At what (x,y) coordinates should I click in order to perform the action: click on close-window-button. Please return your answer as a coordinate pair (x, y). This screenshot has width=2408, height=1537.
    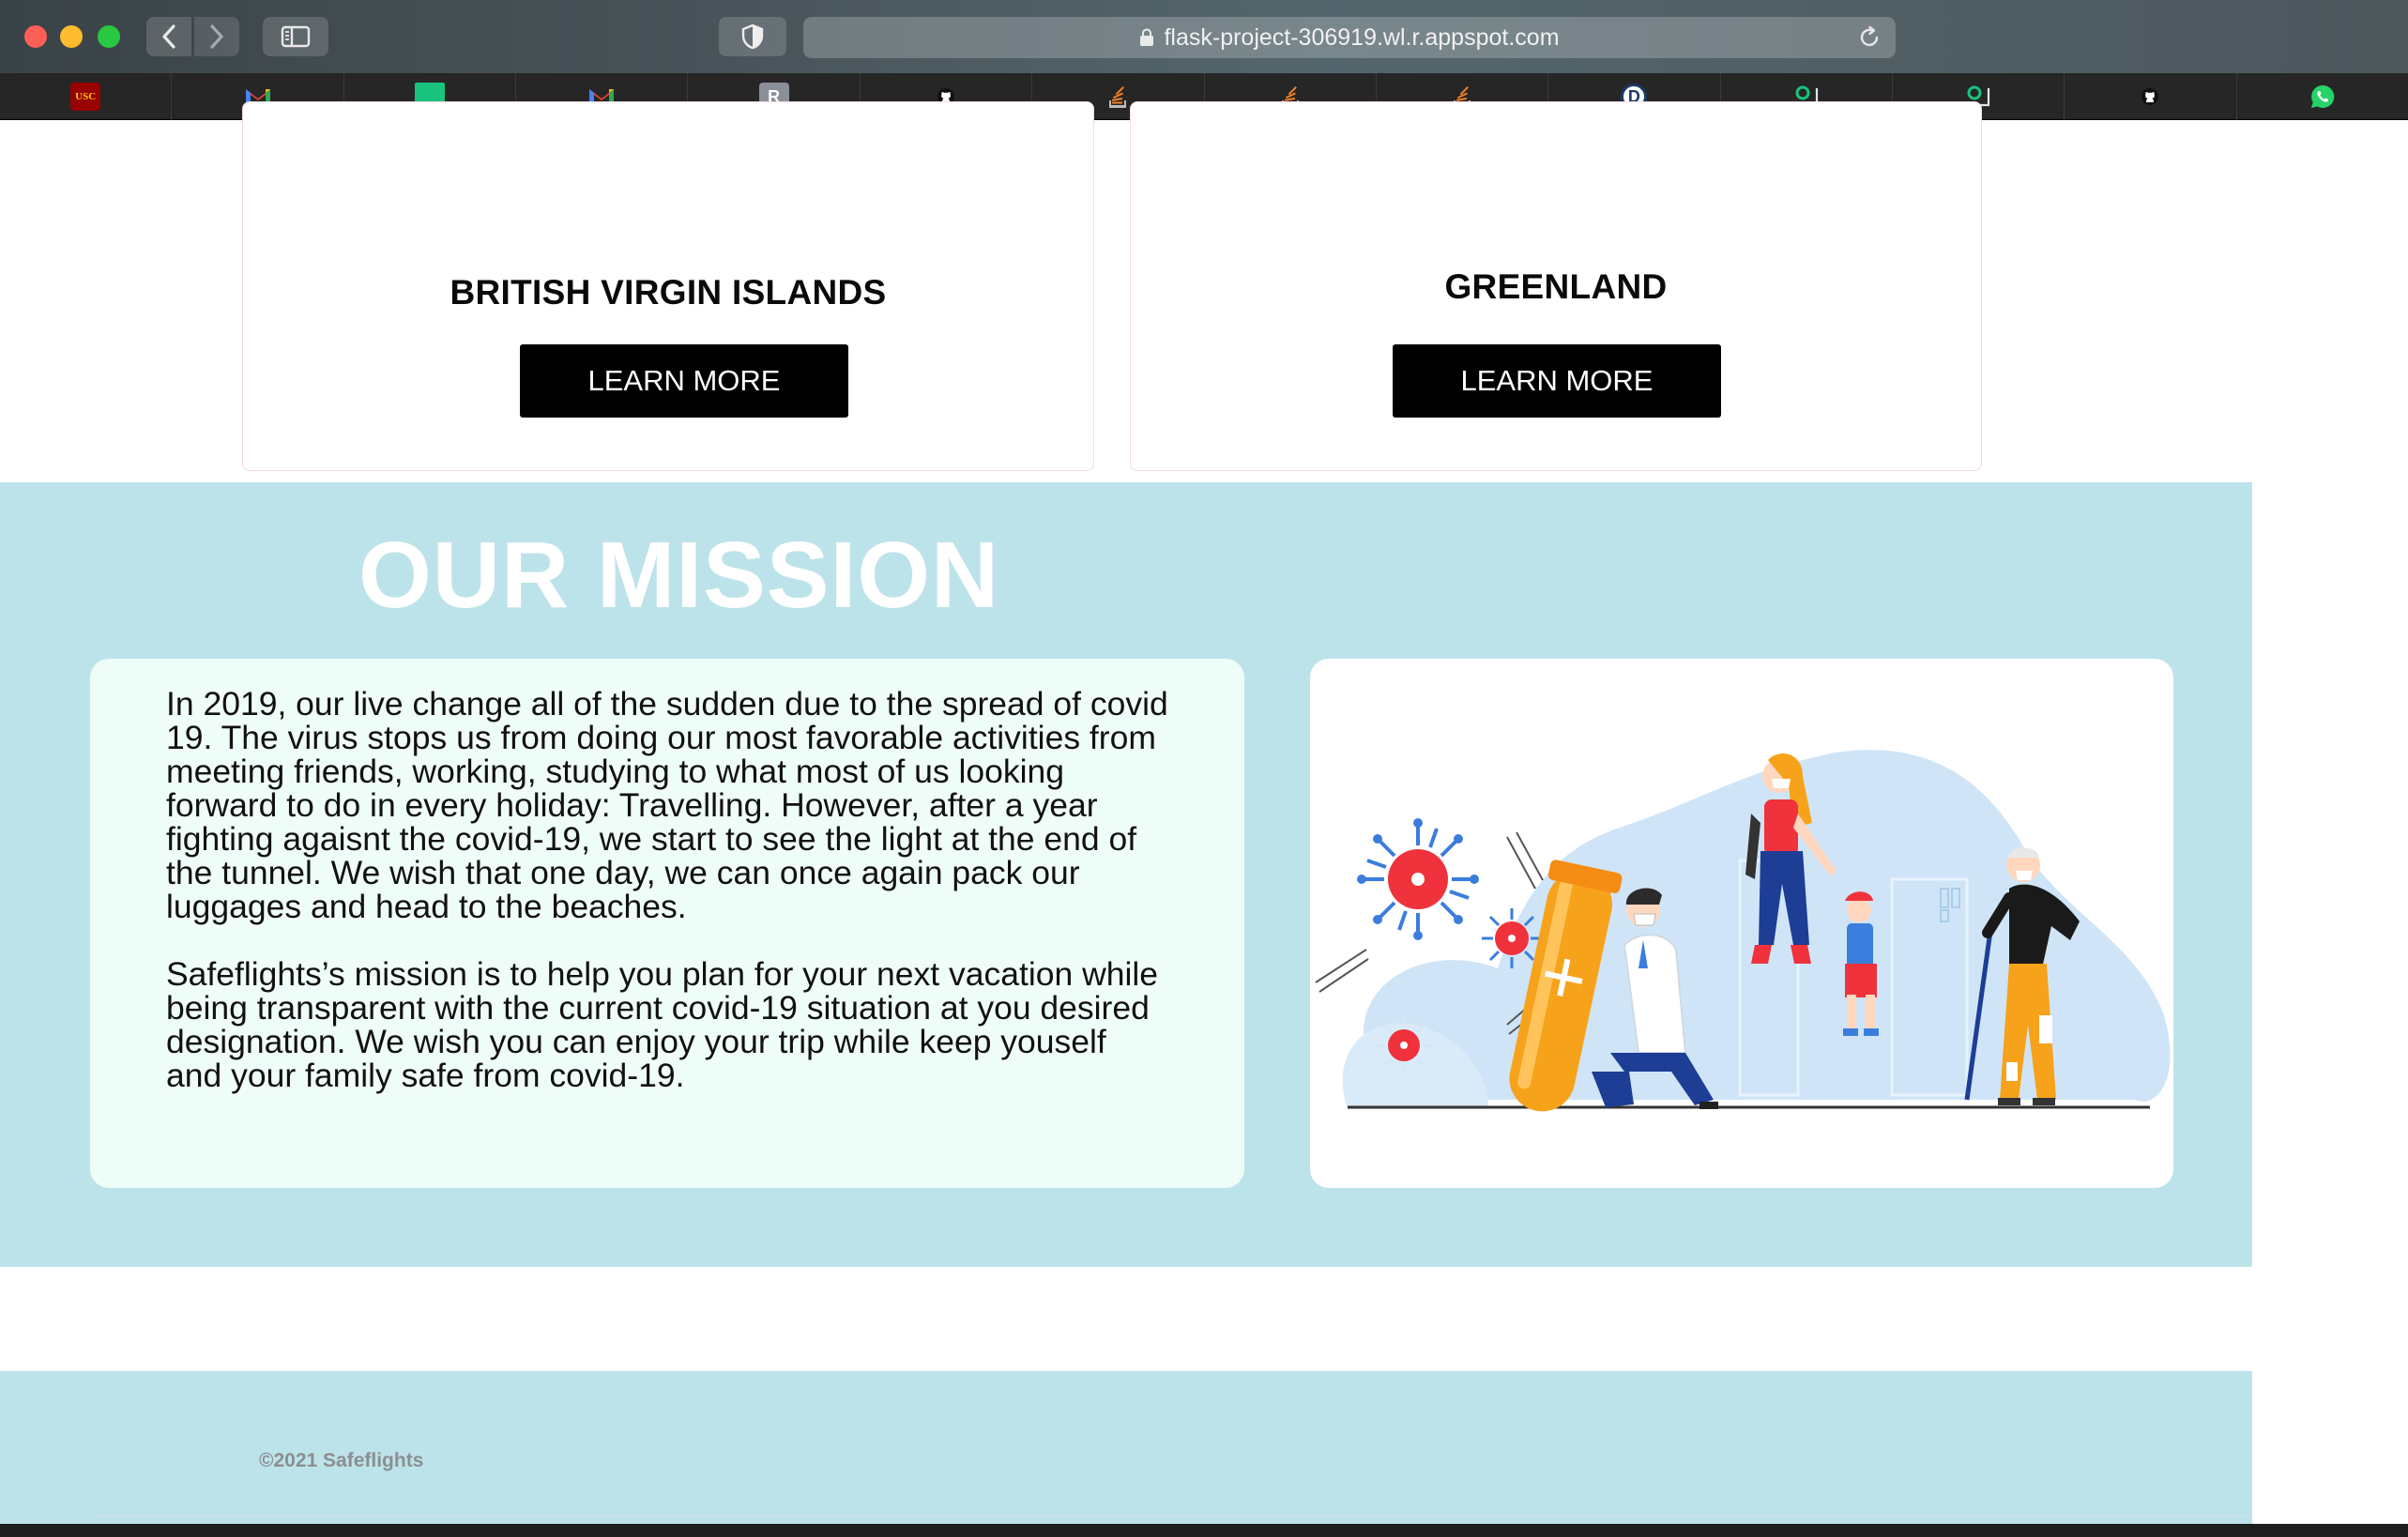
    Looking at the image, I should click on (35, 36).